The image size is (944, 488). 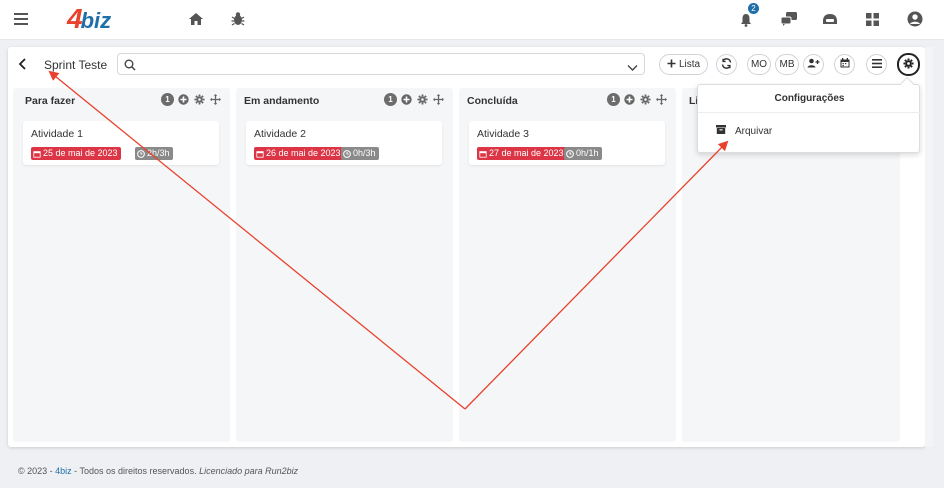 I want to click on apps-grid-icon, so click(x=872, y=19).